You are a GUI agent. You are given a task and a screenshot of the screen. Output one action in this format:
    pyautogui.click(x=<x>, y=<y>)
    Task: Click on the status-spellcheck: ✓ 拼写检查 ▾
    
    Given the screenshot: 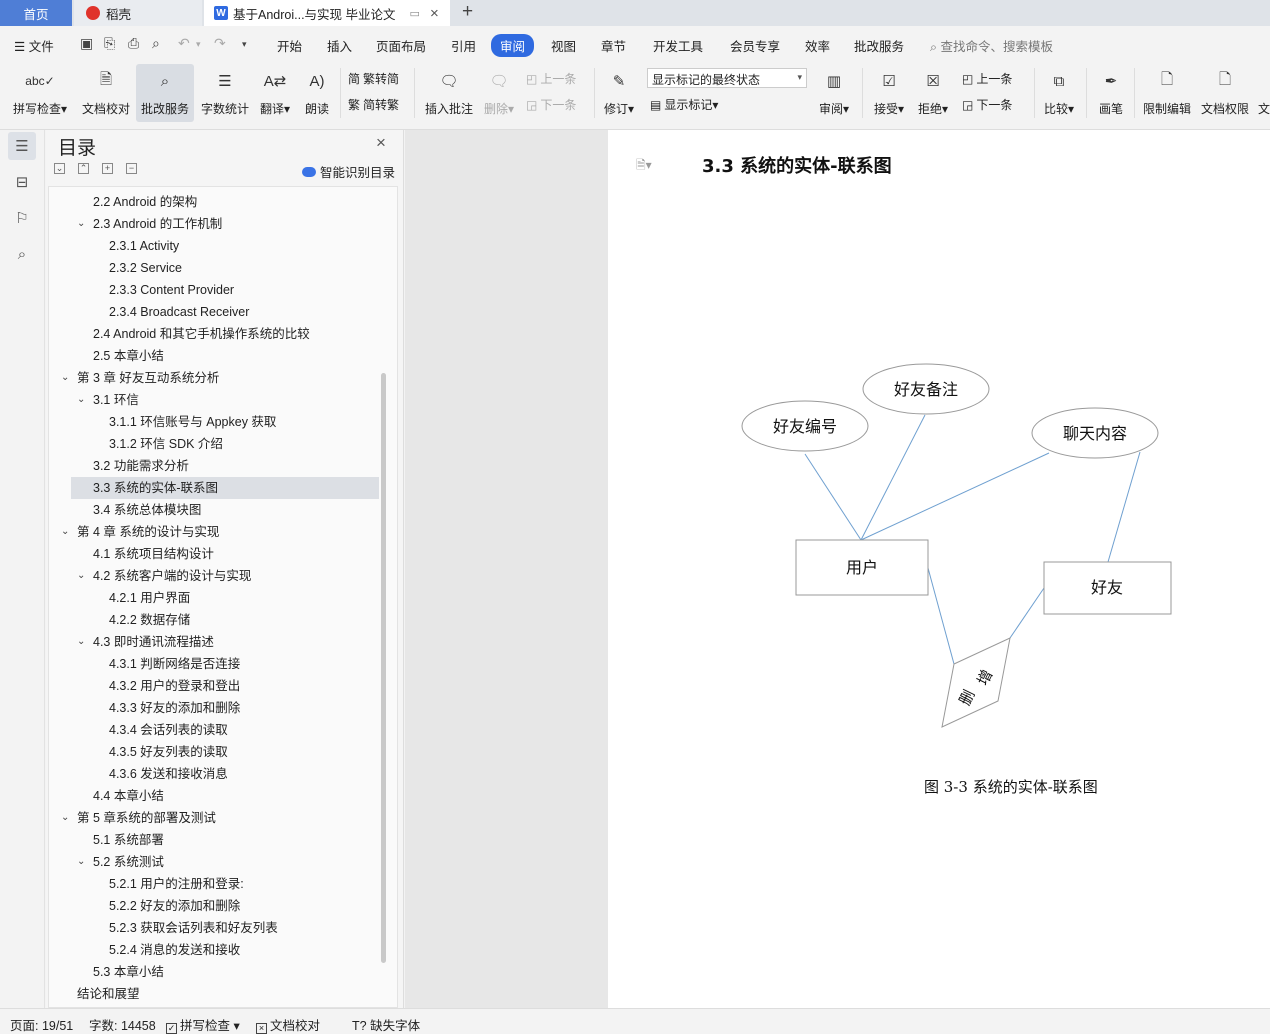 What is the action you would take?
    pyautogui.click(x=203, y=1024)
    